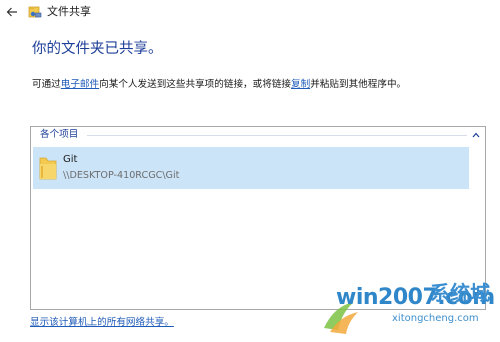 Image resolution: width=500 pixels, height=342 pixels. What do you see at coordinates (69, 11) in the screenshot?
I see `window-title: 文件共享` at bounding box center [69, 11].